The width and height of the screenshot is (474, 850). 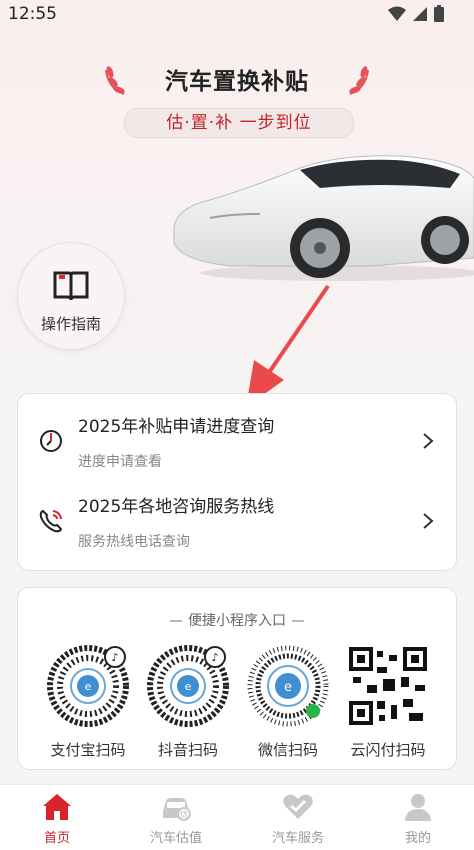 What do you see at coordinates (237, 817) in the screenshot?
I see `bottom-nav: 首页 估 汽车估值 汽车服务 我的` at bounding box center [237, 817].